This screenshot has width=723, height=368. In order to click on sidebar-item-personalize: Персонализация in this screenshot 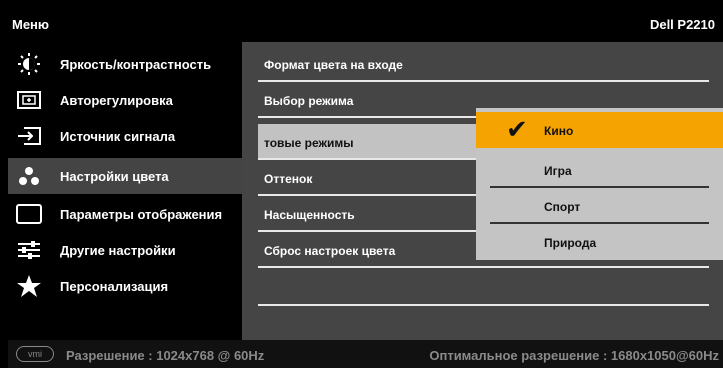, I will do `click(125, 286)`.